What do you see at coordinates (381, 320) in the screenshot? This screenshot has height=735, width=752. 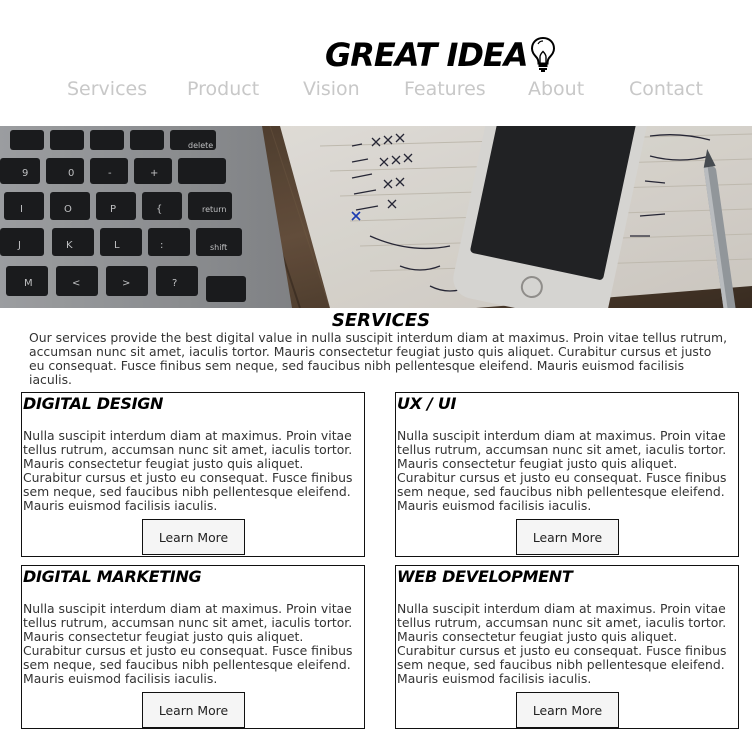 I see `services-title: SERVICES` at bounding box center [381, 320].